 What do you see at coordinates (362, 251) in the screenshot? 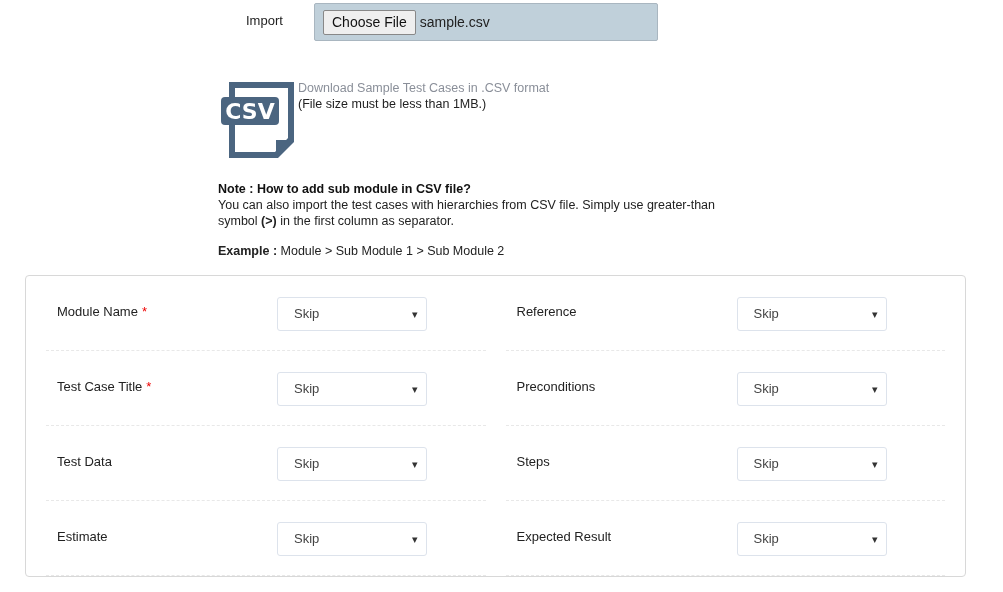
I see `example-text: Example : Module > Sub Module 1 > Sub Module 2` at bounding box center [362, 251].